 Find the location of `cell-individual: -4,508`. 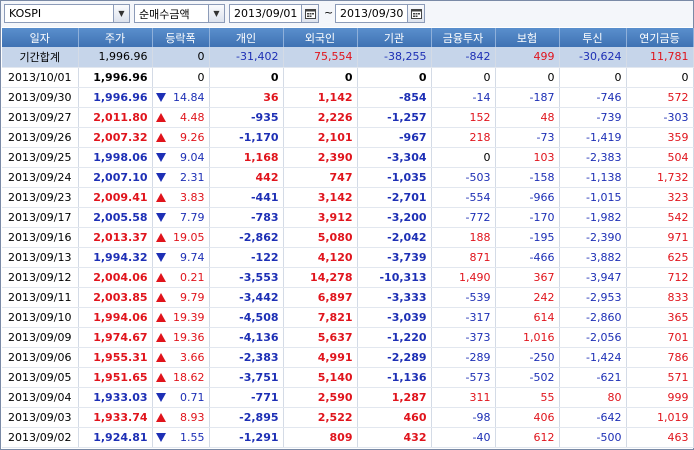

cell-individual: -4,508 is located at coordinates (246, 317).